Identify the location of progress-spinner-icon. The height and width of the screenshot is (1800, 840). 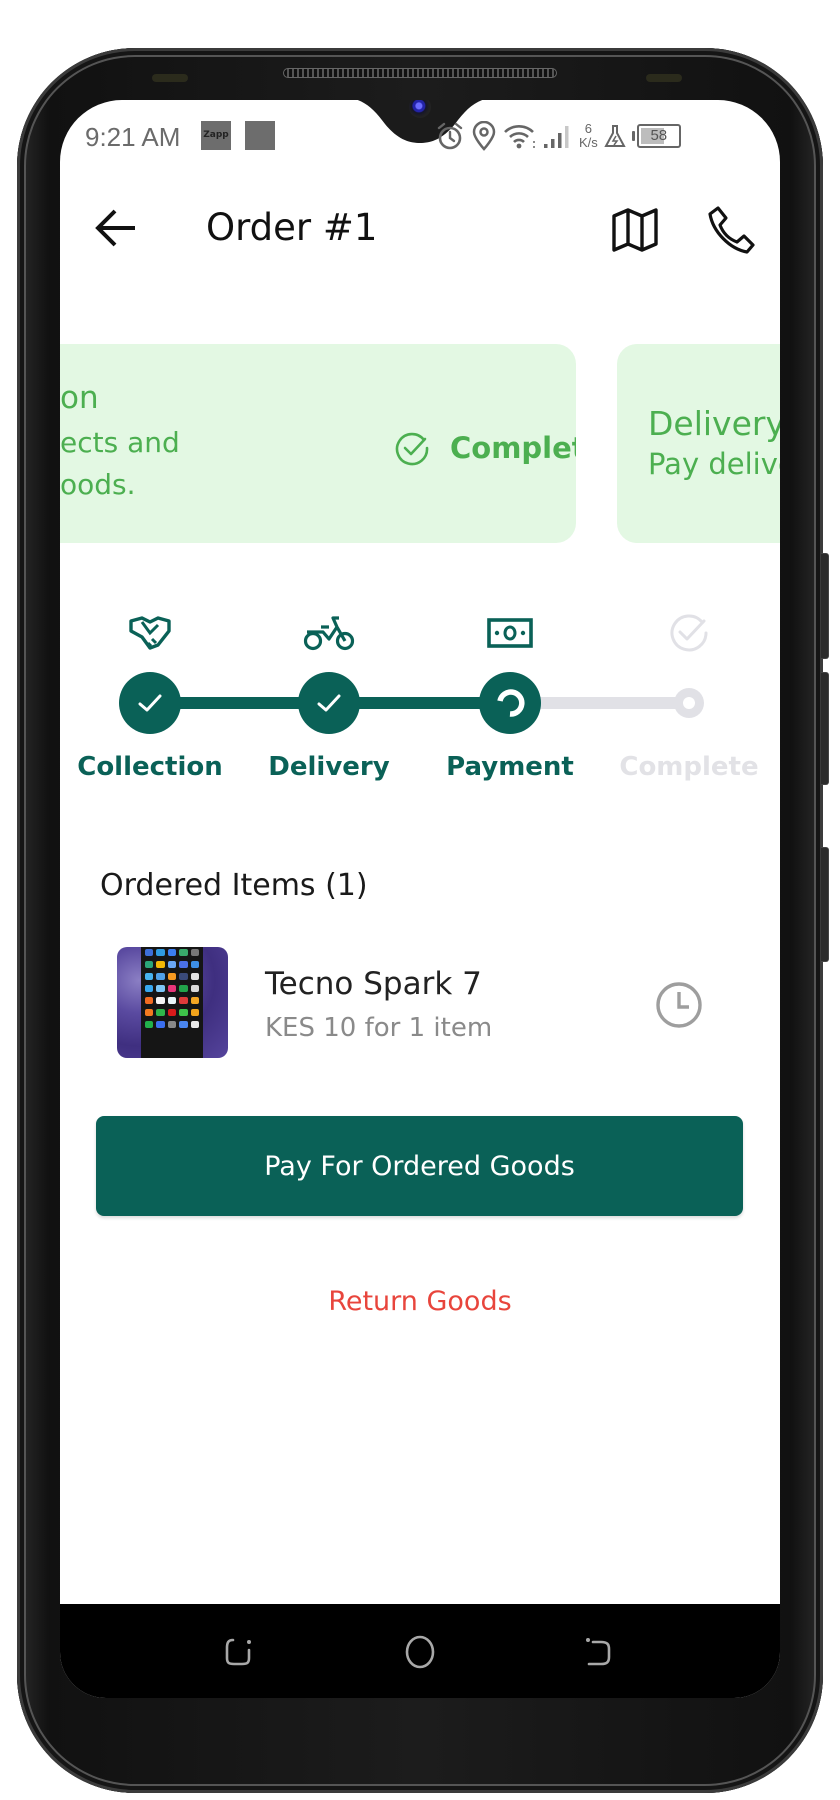
(511, 703).